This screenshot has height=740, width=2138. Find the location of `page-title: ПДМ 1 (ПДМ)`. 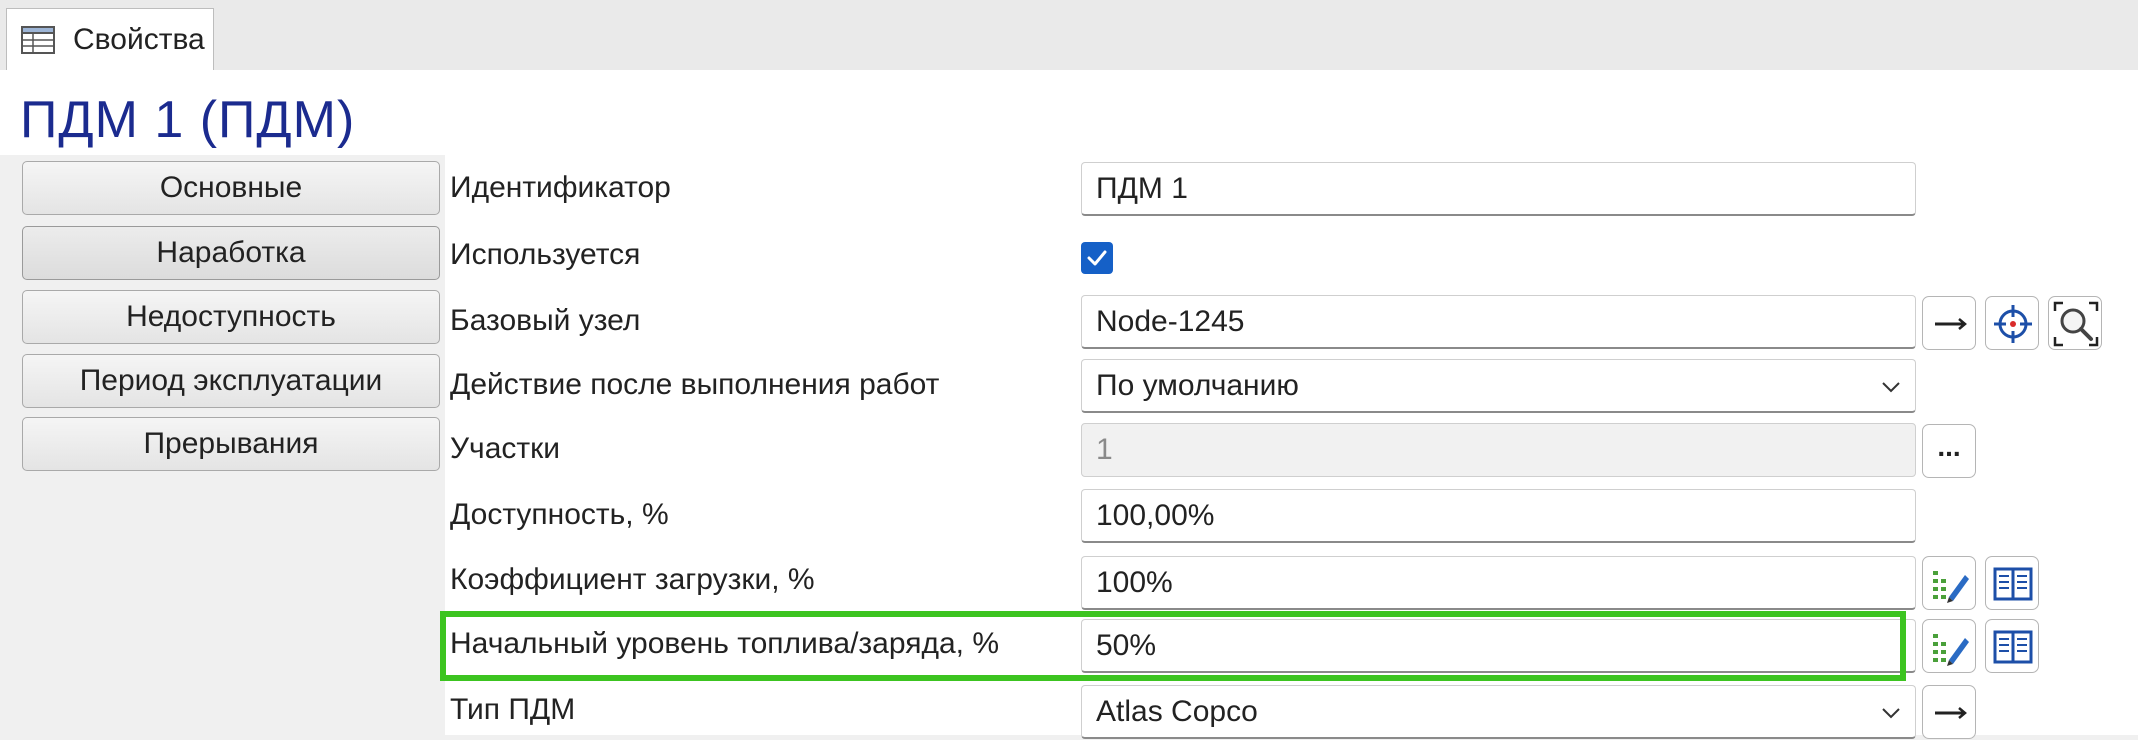

page-title: ПДМ 1 (ПДМ) is located at coordinates (188, 120).